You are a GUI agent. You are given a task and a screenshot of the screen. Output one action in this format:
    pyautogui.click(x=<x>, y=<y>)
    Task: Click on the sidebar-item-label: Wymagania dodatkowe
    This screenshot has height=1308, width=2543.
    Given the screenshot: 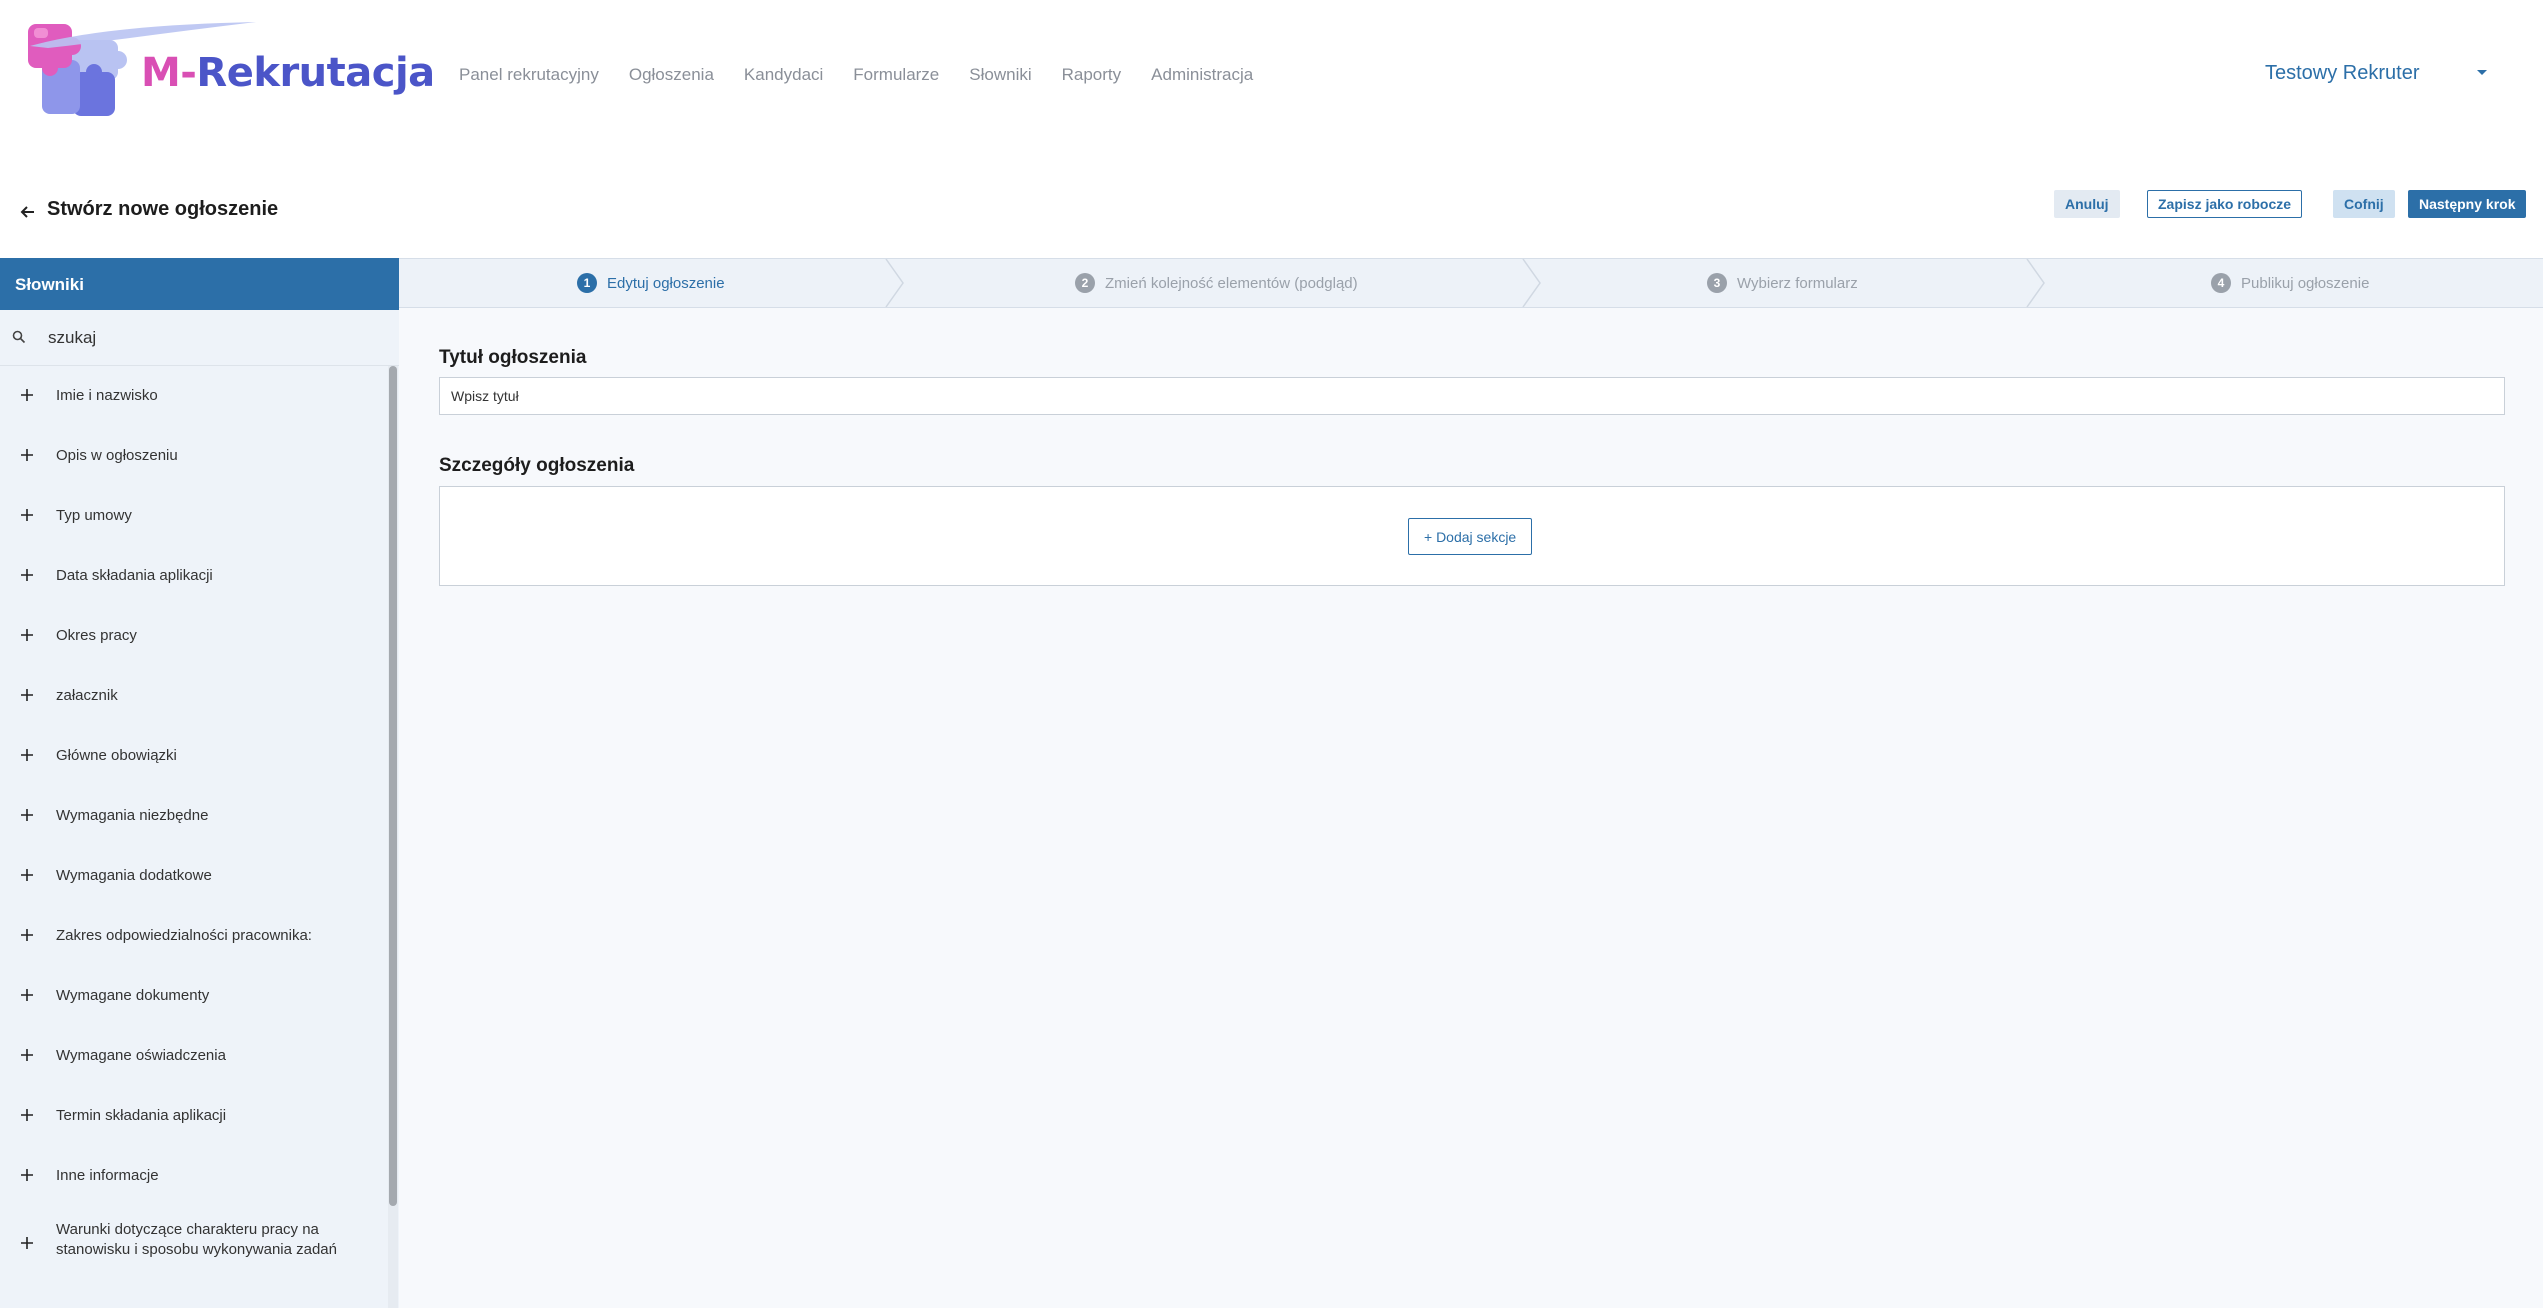 What is the action you would take?
    pyautogui.click(x=134, y=875)
    